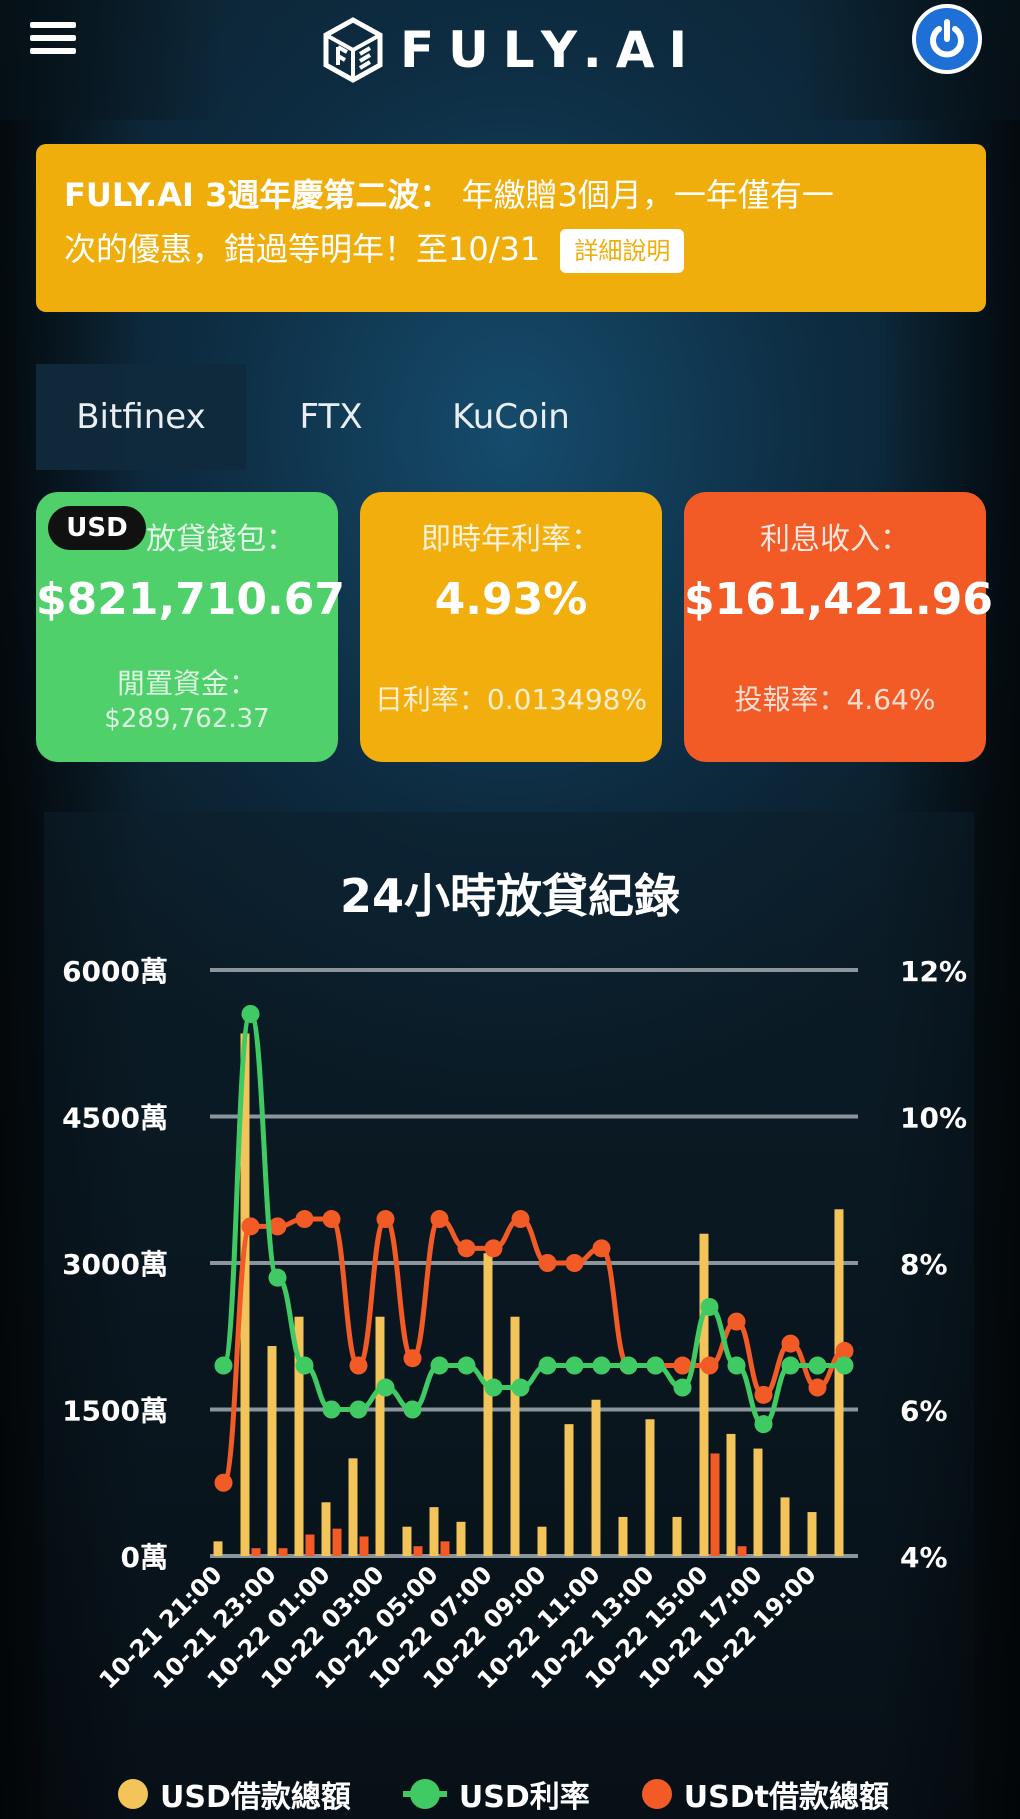 This screenshot has width=1020, height=1819. I want to click on y-right-tick-label: 8%, so click(924, 1264).